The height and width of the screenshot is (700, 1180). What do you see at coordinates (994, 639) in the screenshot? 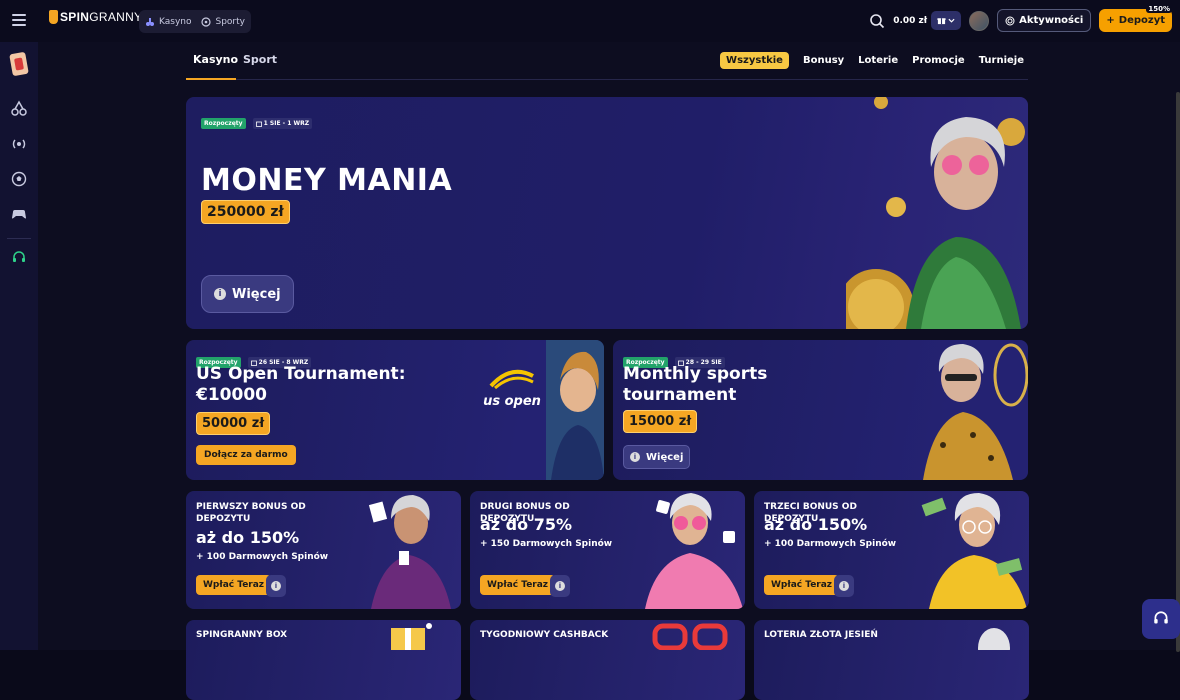
I see `granny-lottery-illustration` at bounding box center [994, 639].